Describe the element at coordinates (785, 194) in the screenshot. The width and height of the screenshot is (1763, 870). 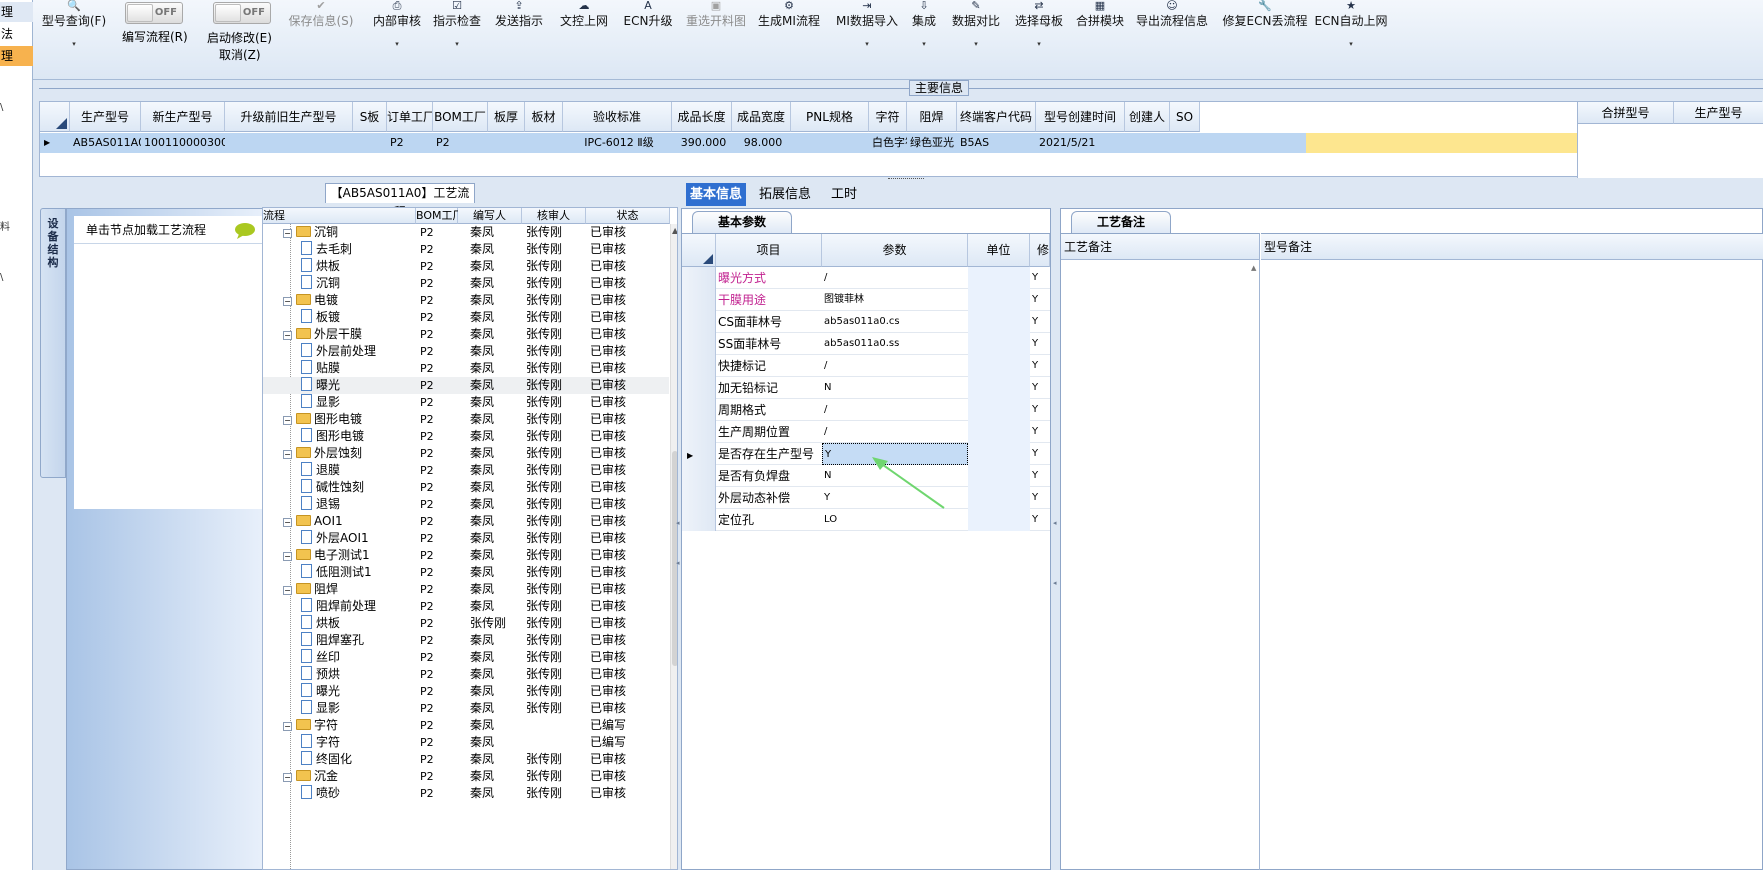
I see `tab-extended-info: 拓展信息` at that location.